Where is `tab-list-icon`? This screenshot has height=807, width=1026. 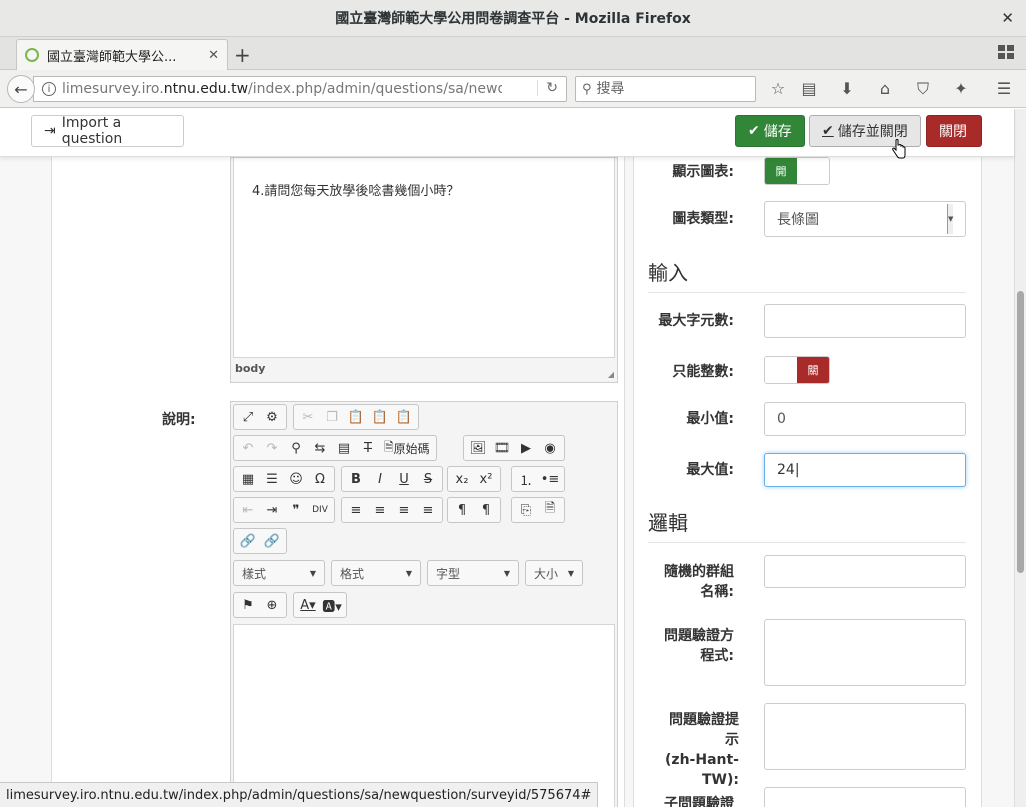
tab-list-icon is located at coordinates (1006, 52).